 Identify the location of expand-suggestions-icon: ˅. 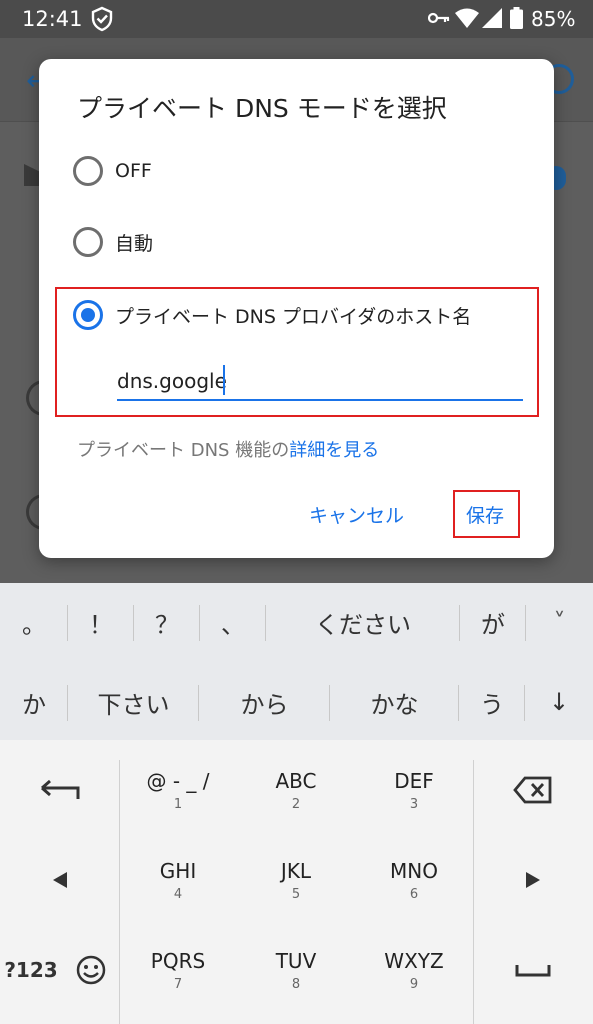
(559, 622).